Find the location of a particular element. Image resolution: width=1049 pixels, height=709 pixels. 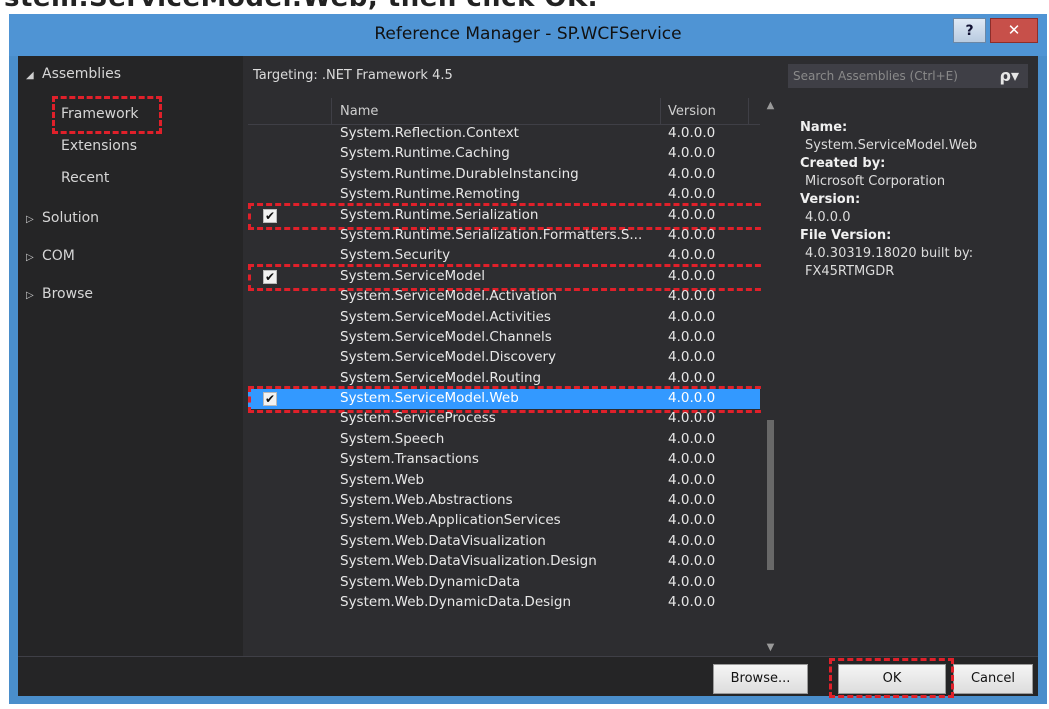

title-bar: Reference Manager - SP.WCFService ? ✕ is located at coordinates (528, 35).